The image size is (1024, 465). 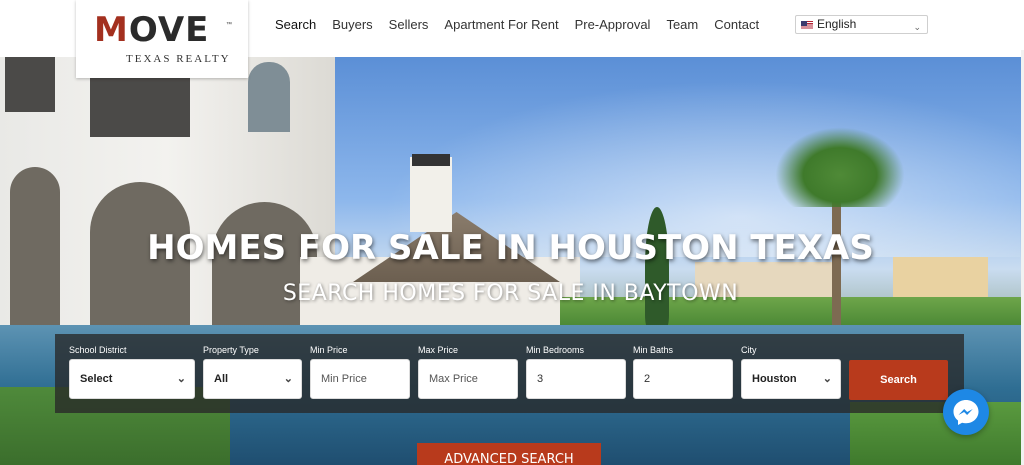 What do you see at coordinates (501, 25) in the screenshot?
I see `nav-item-apartment-for-rent: Apartment For Rent` at bounding box center [501, 25].